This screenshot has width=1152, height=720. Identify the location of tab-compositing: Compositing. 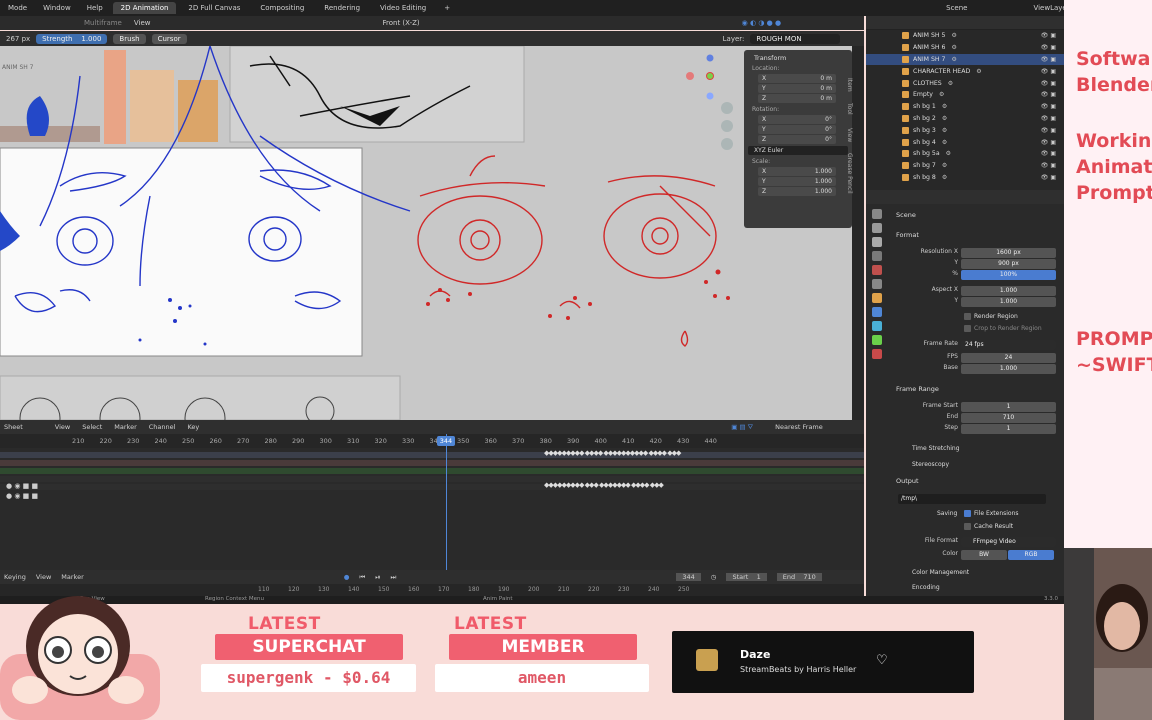
(282, 8).